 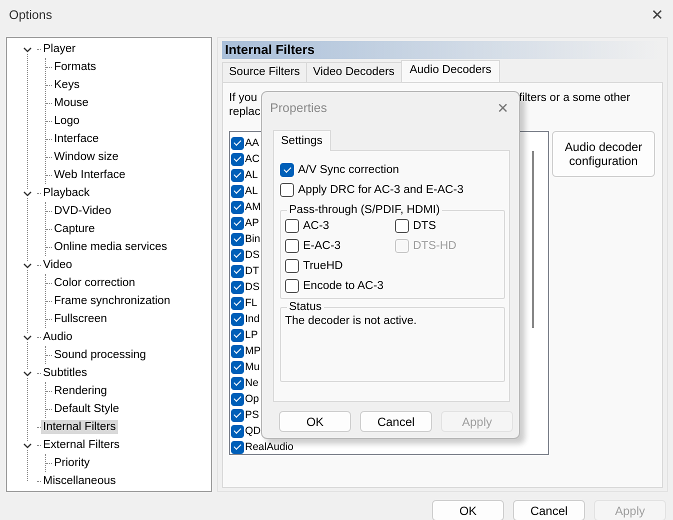 What do you see at coordinates (65, 373) in the screenshot?
I see `tree-item: Subtitles` at bounding box center [65, 373].